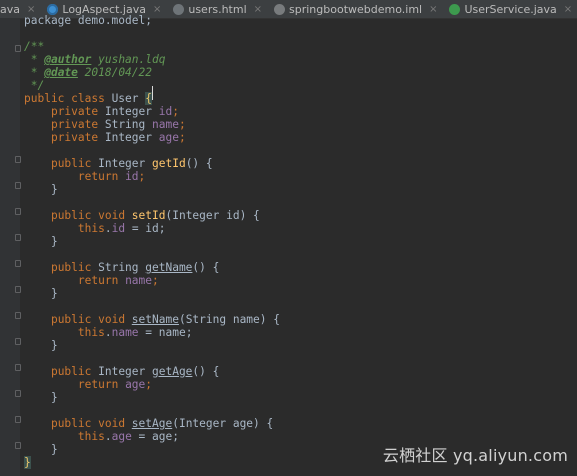 The height and width of the screenshot is (476, 577). What do you see at coordinates (280, 9) in the screenshot?
I see `module-file-icon` at bounding box center [280, 9].